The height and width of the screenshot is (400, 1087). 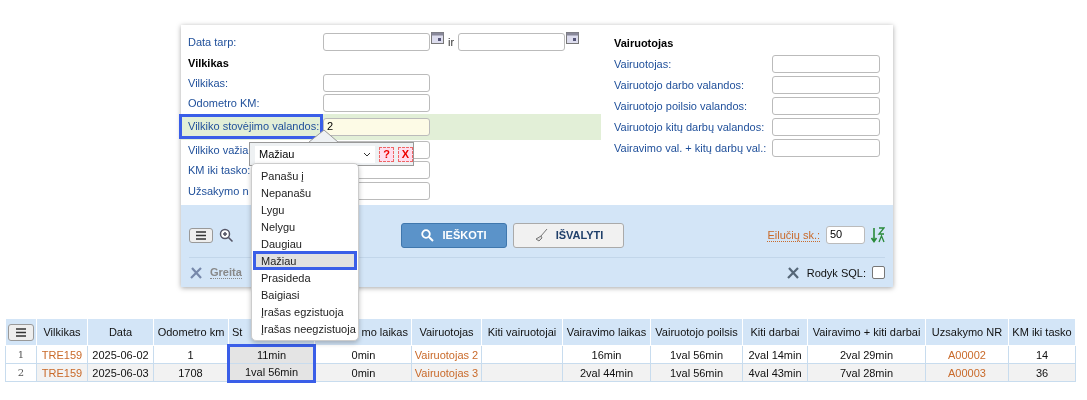 I want to click on zoom-icon, so click(x=226, y=235).